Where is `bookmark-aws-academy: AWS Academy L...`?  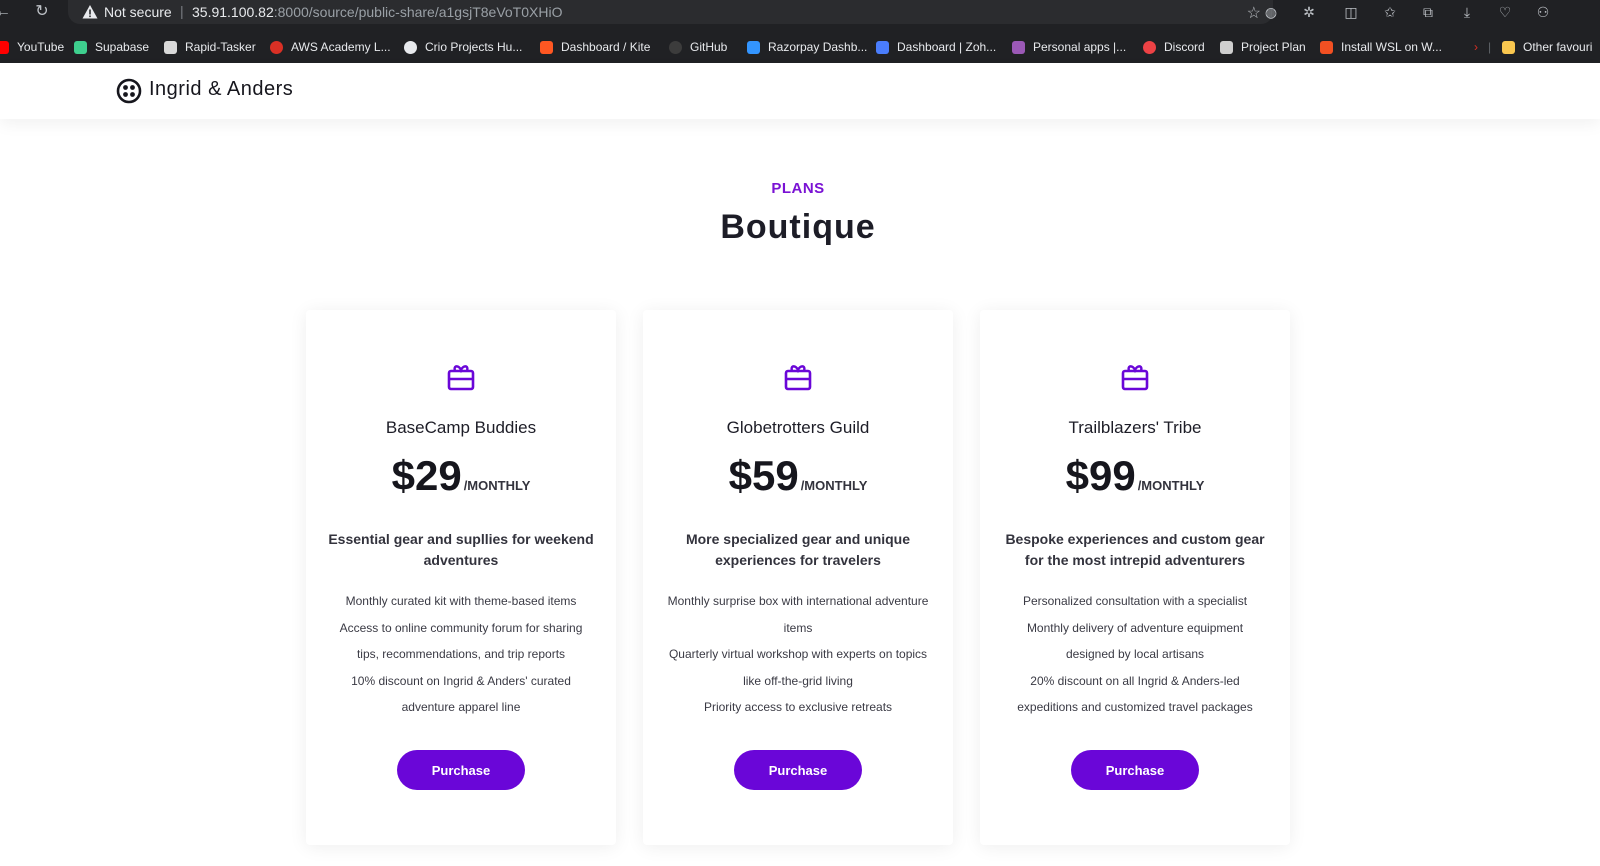
bookmark-aws-academy: AWS Academy L... is located at coordinates (330, 47).